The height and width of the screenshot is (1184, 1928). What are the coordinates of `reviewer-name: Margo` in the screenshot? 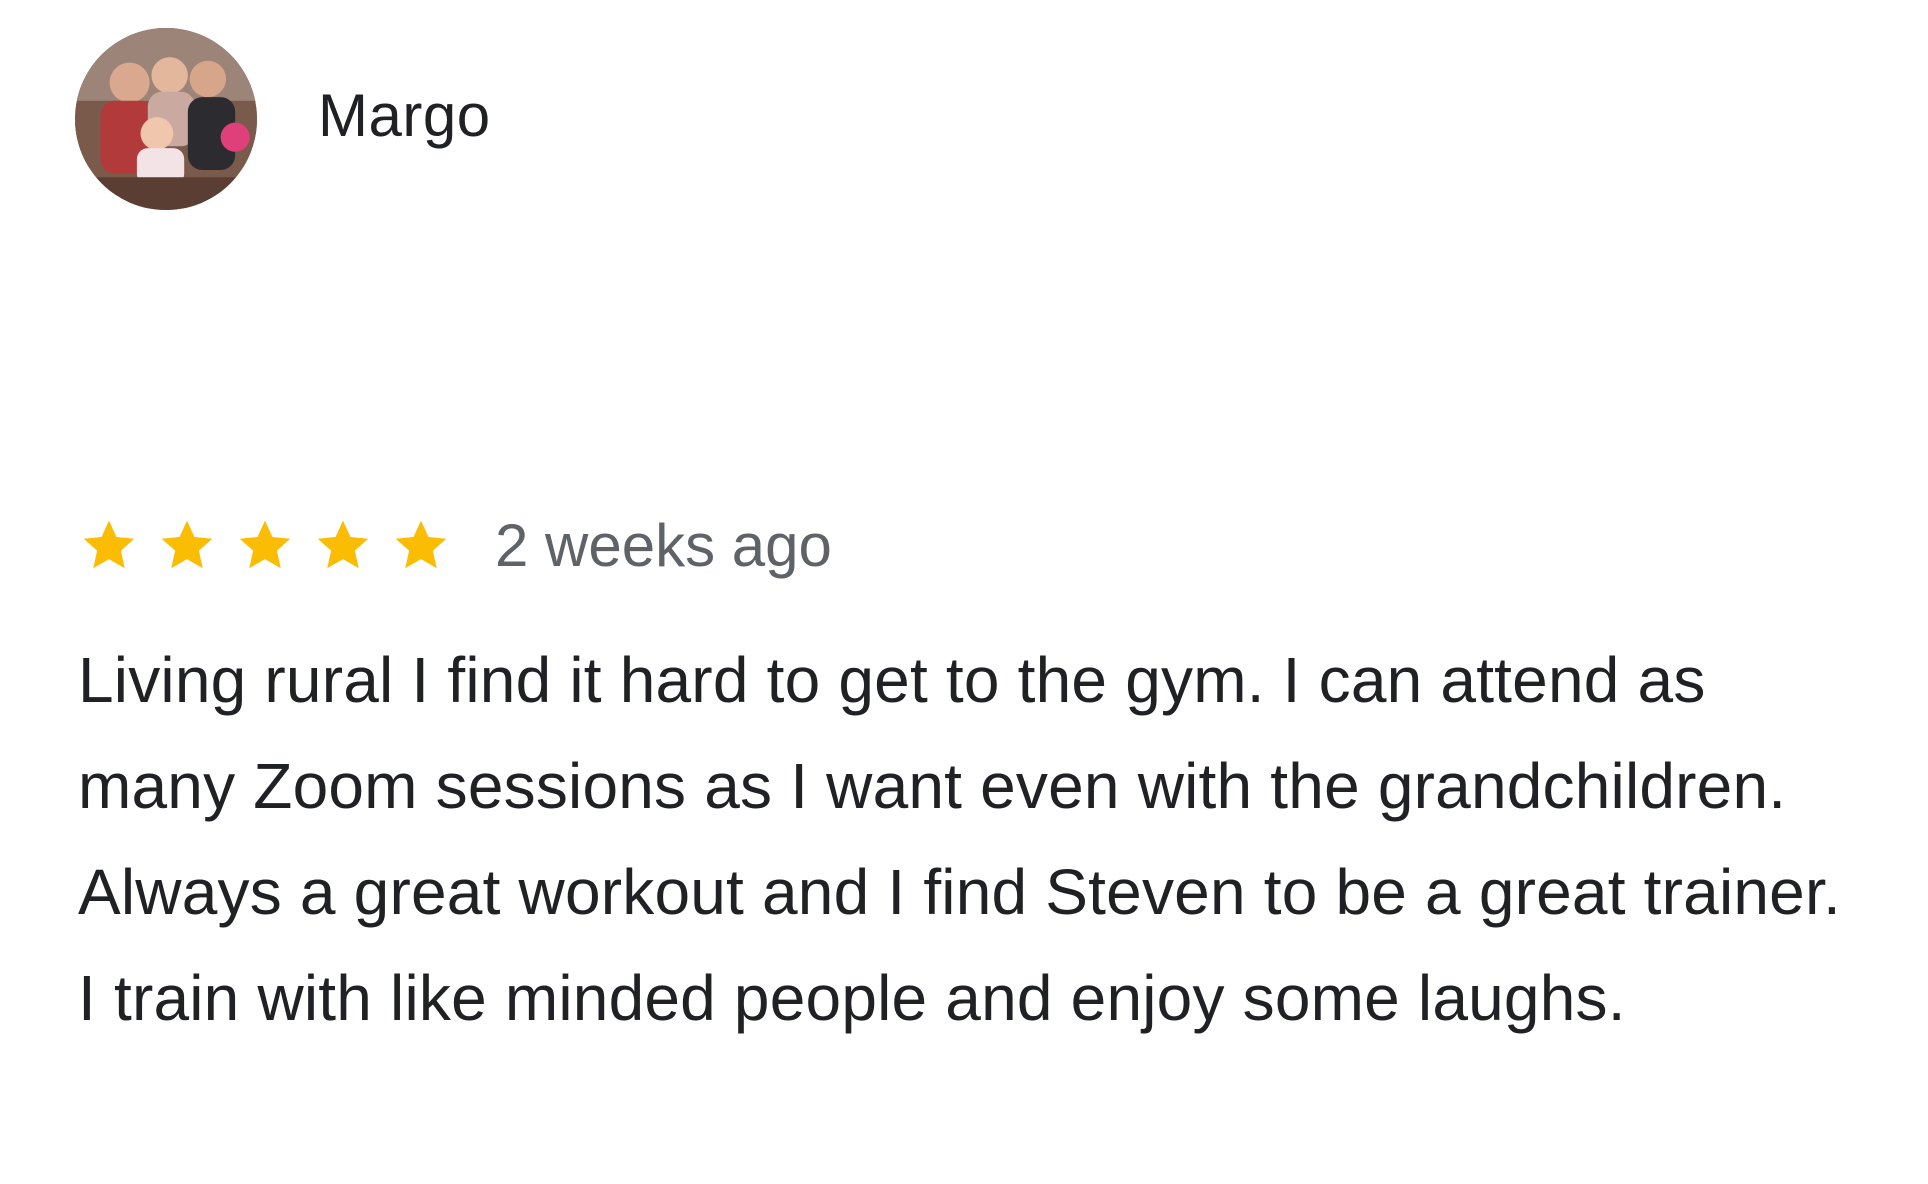 It's located at (404, 116).